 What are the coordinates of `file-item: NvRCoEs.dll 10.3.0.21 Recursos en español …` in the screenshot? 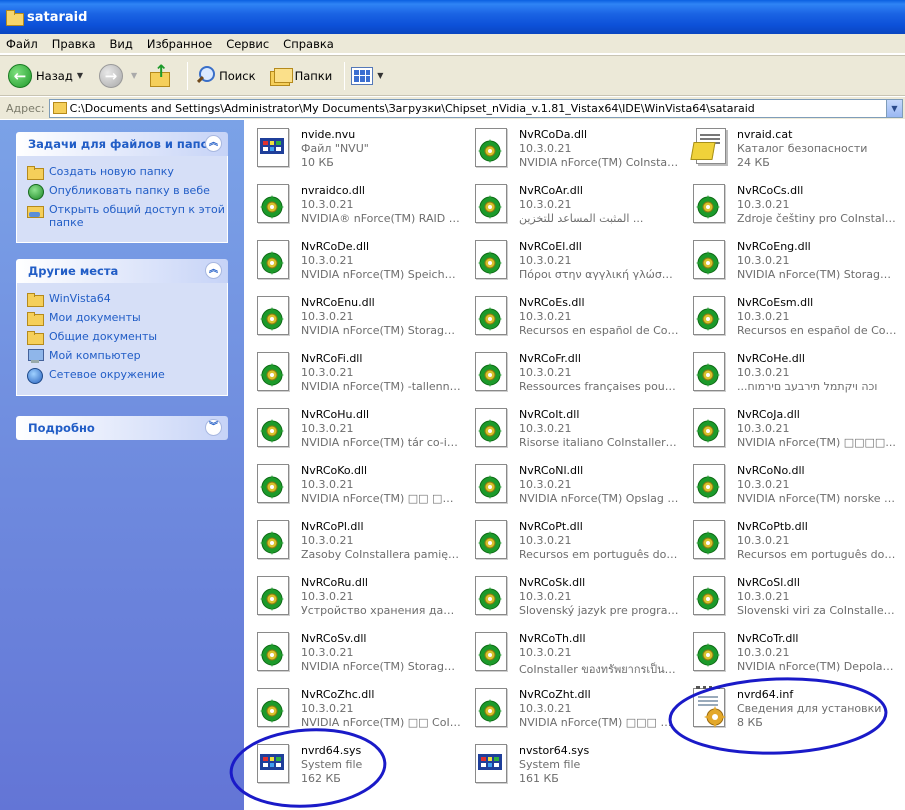 It's located at (571, 316).